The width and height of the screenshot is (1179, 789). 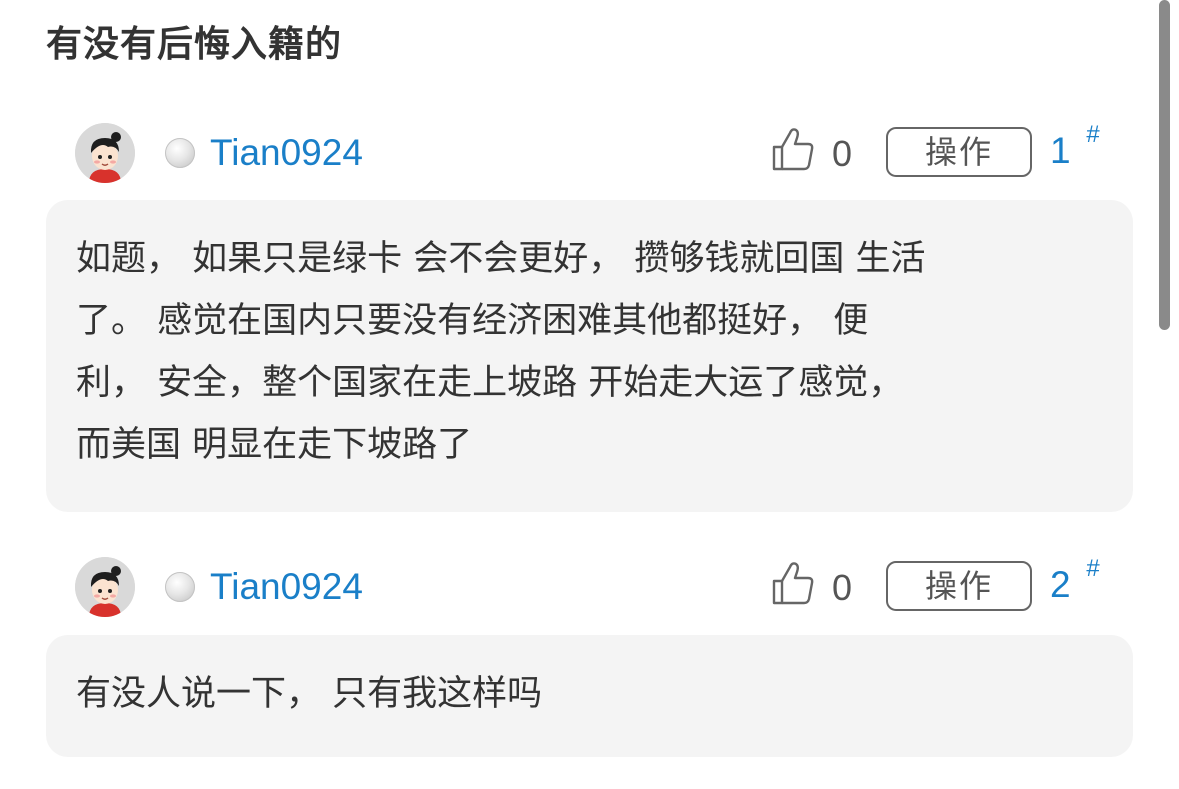 I want to click on post-header: Tian0924 0 操作 1 #, so click(x=589, y=152).